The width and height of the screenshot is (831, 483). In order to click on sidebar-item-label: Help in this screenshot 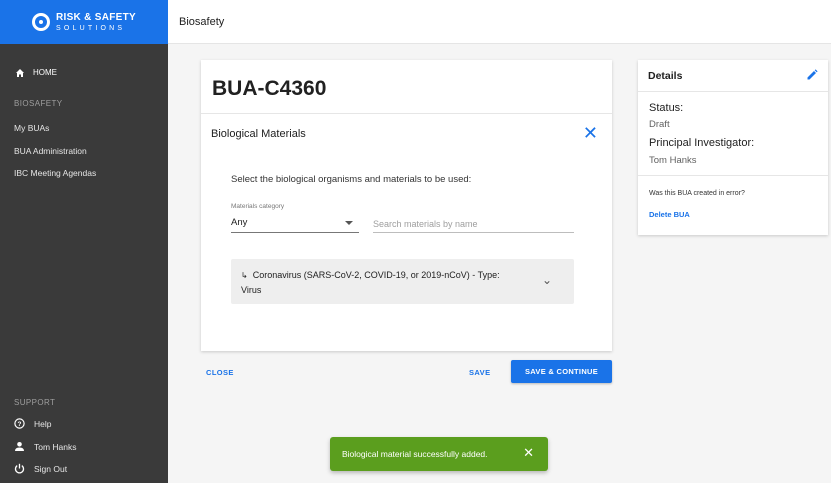, I will do `click(43, 423)`.